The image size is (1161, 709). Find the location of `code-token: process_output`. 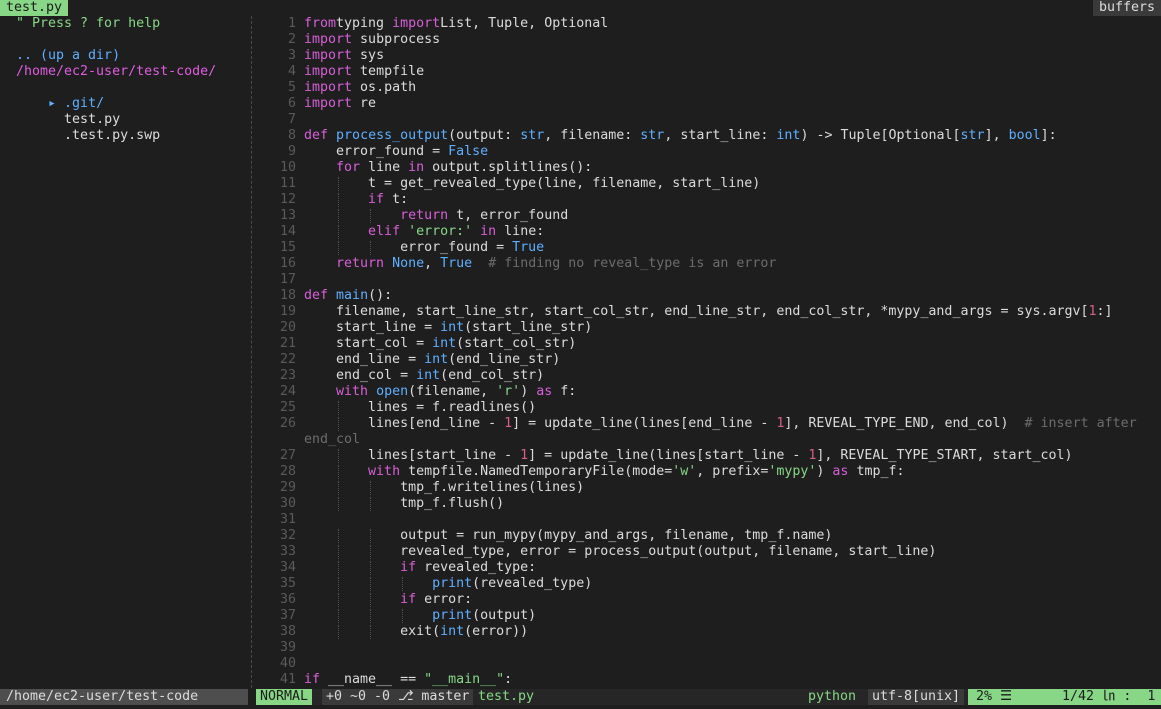

code-token: process_output is located at coordinates (392, 135).